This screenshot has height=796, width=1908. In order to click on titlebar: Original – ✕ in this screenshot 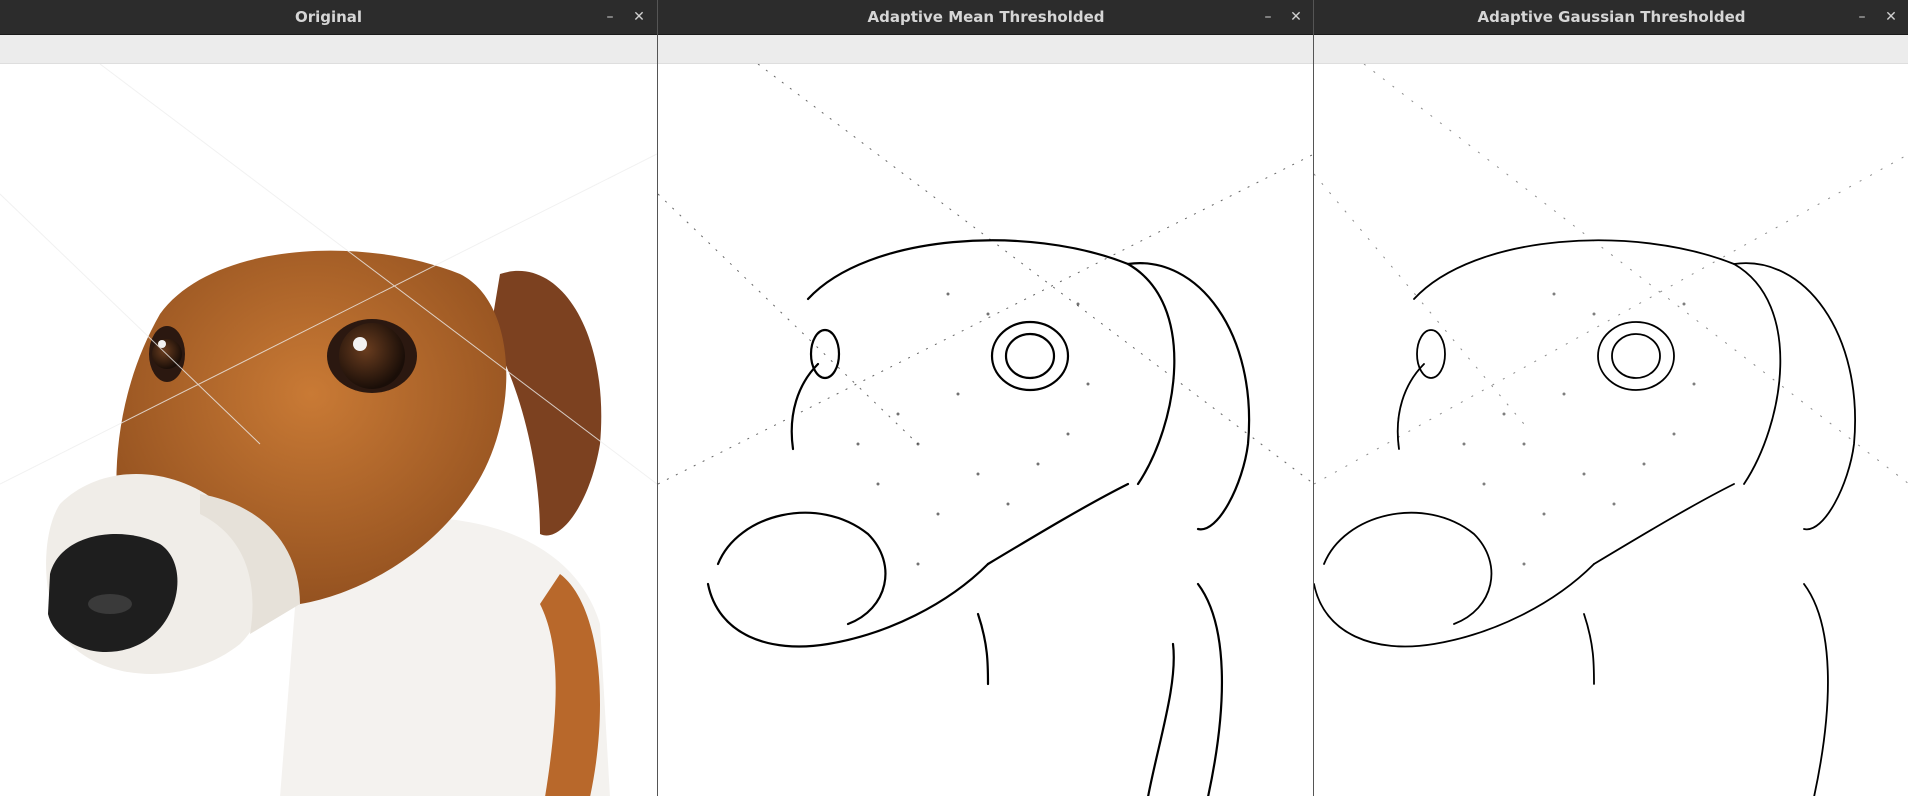, I will do `click(328, 17)`.